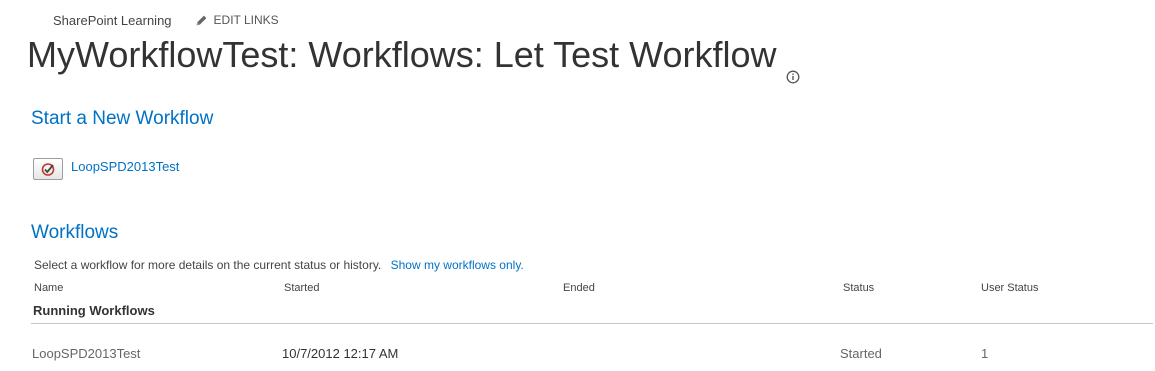 The height and width of the screenshot is (371, 1155). I want to click on site-title-link: SharePoint Learning, so click(112, 20).